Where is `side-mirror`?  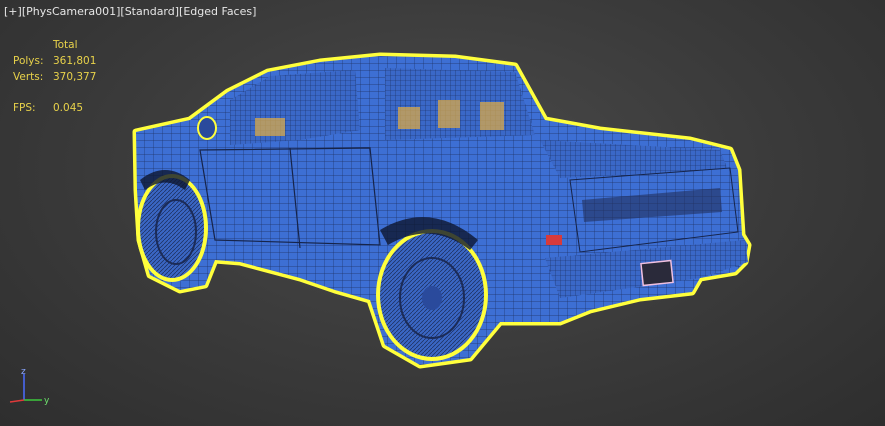 side-mirror is located at coordinates (207, 128).